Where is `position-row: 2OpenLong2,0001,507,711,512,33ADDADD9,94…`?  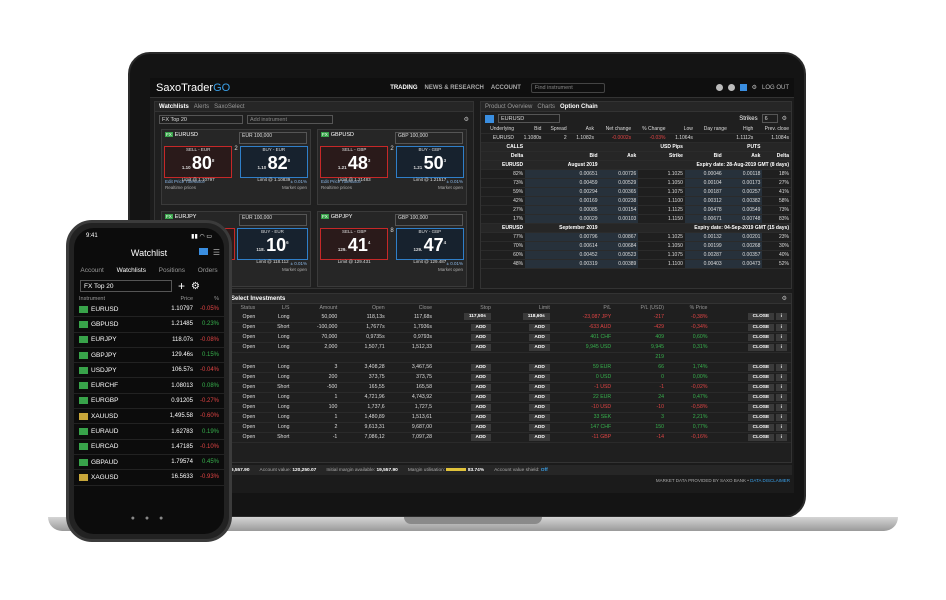
position-row: 2OpenLong2,0001,507,711,512,33ADDADD9,94… is located at coordinates (473, 347).